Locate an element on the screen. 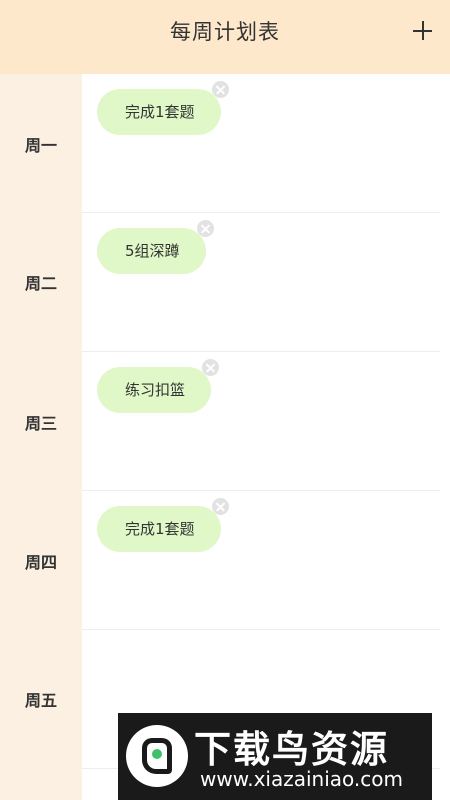  watermark-banner: 下载鸟资源 www.xiazainiao.com is located at coordinates (275, 756).